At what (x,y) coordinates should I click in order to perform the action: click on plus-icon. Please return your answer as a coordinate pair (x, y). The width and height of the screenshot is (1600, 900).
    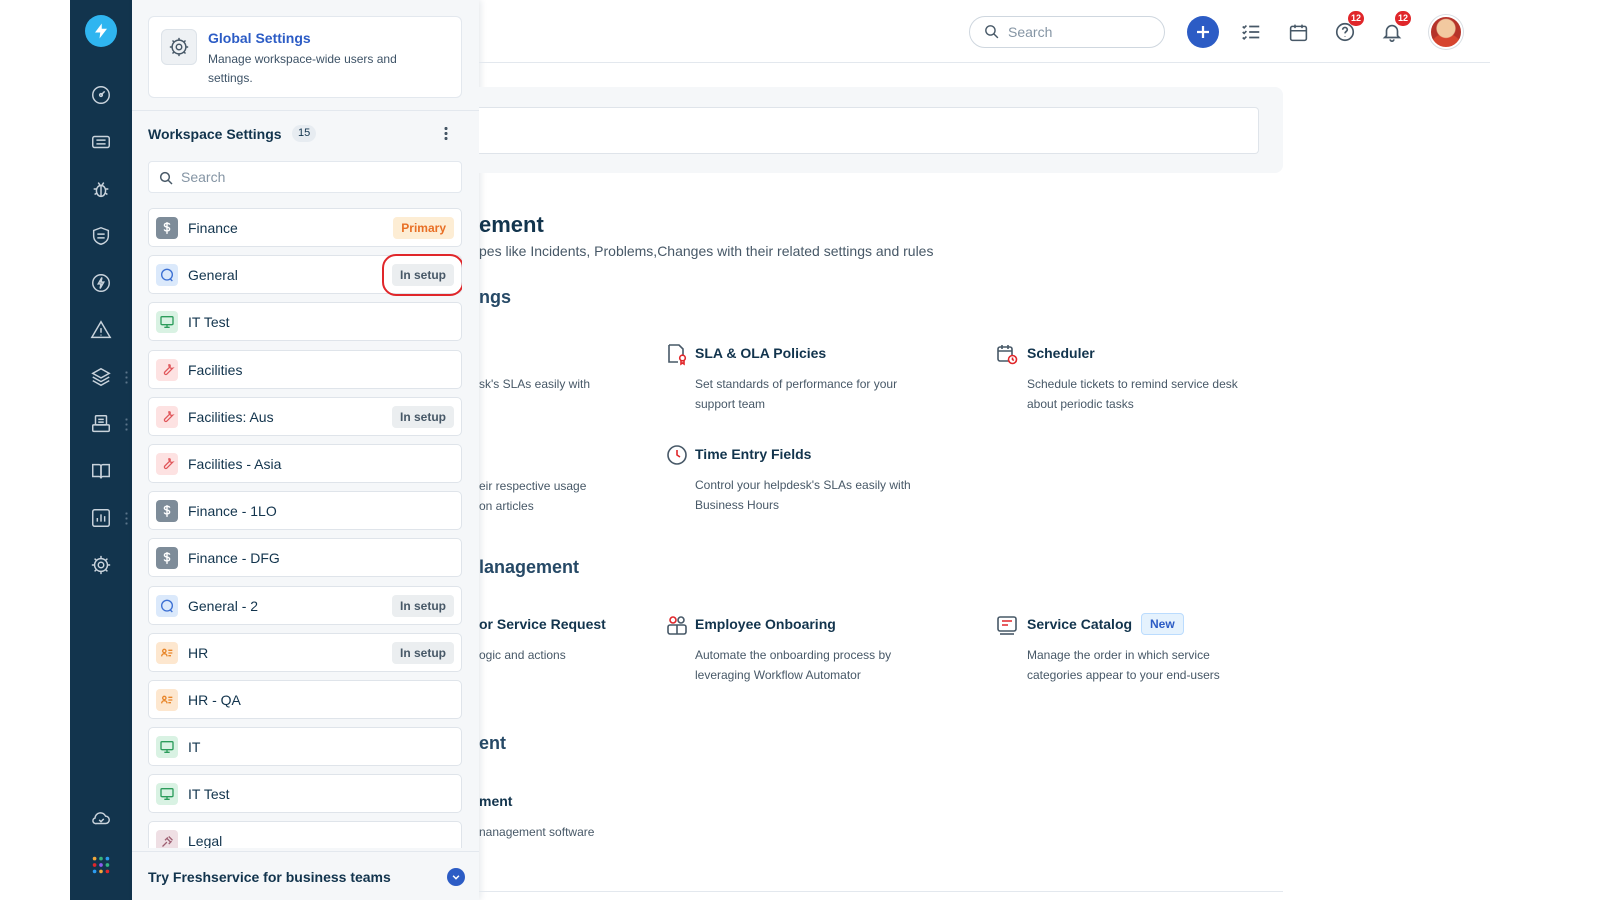
    Looking at the image, I should click on (1203, 32).